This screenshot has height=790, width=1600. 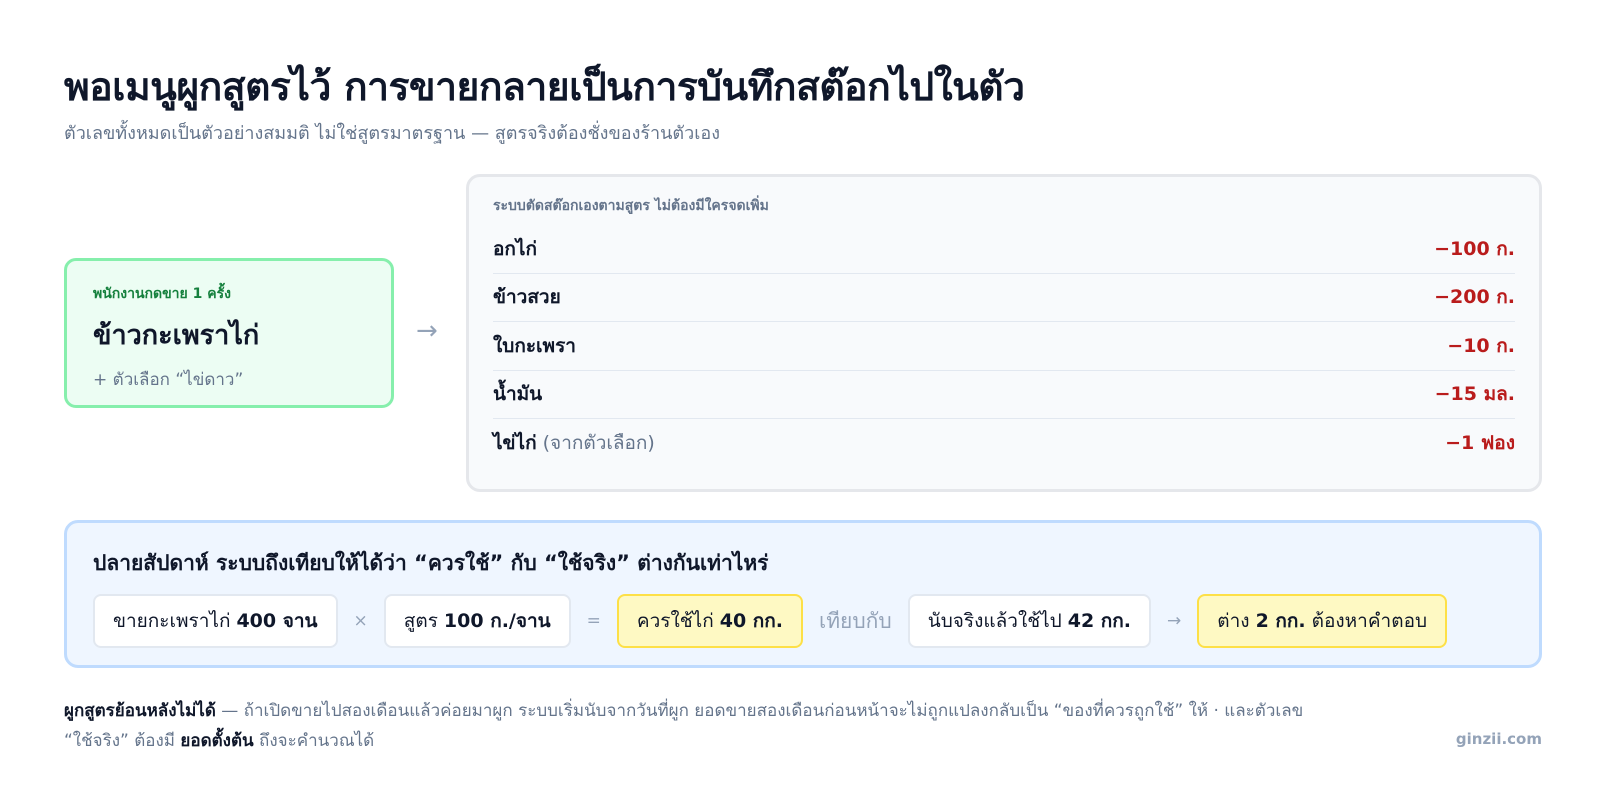 I want to click on ingredient-qty: −15 มล., so click(x=1474, y=394).